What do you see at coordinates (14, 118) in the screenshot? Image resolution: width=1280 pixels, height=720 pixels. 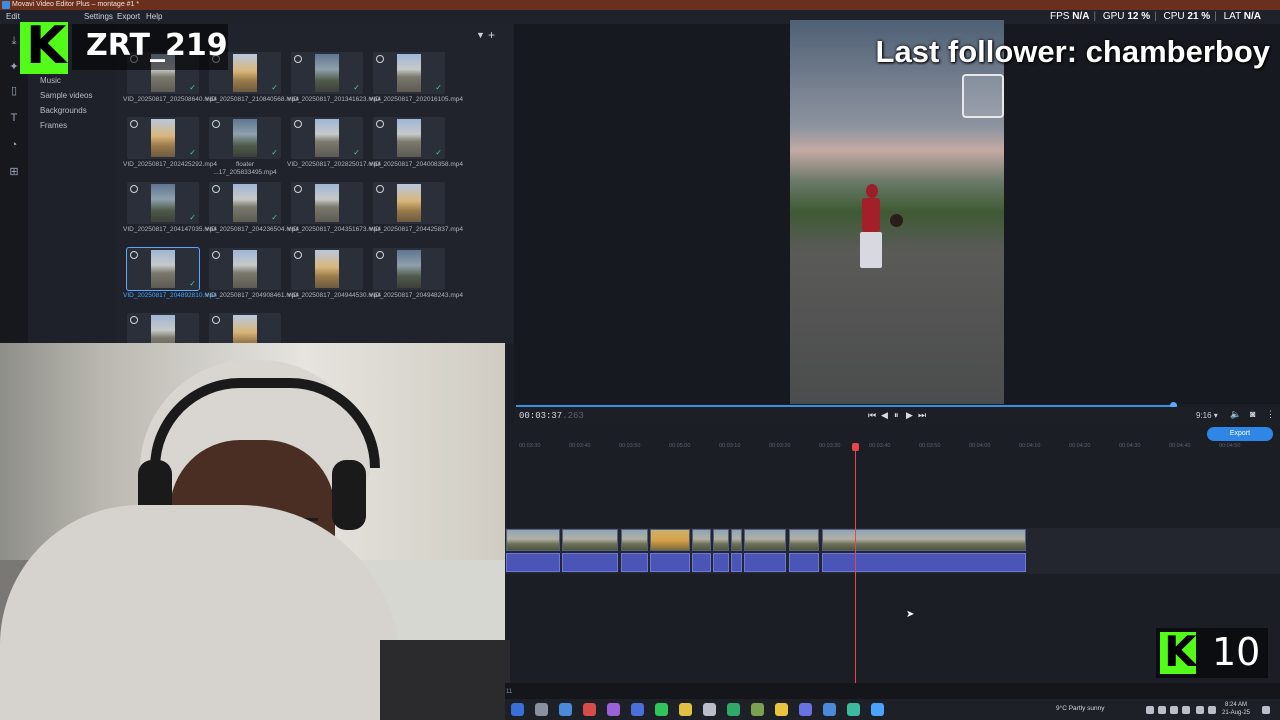 I see `titles-icon: T` at bounding box center [14, 118].